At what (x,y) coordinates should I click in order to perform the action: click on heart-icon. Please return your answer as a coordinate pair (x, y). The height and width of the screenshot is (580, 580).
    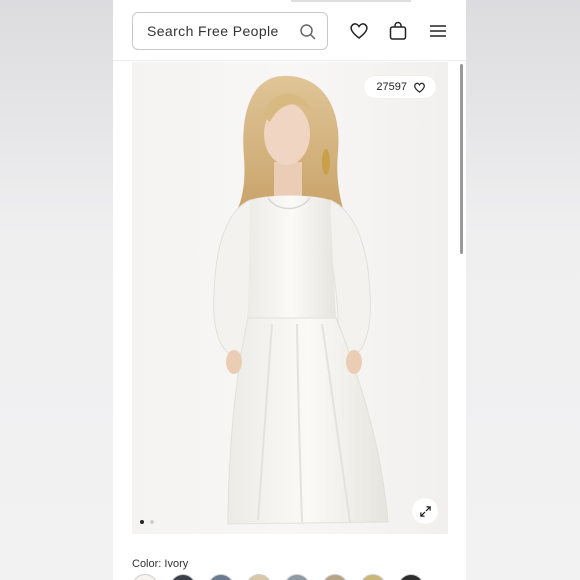
    Looking at the image, I should click on (419, 87).